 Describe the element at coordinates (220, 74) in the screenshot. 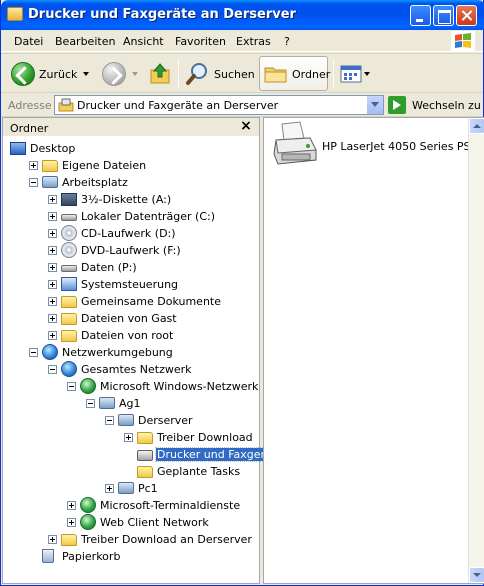

I see `search-button: Suchen` at that location.